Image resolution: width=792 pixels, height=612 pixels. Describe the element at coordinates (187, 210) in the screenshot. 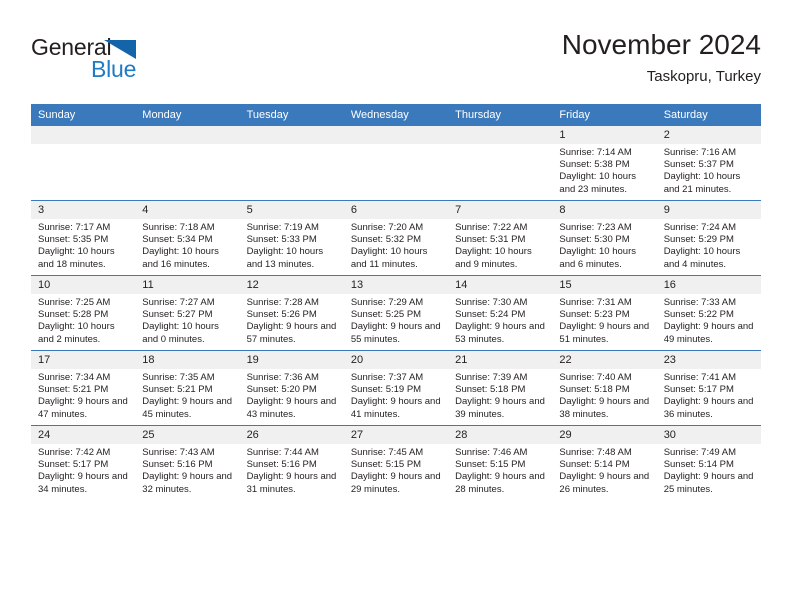

I see `day-number: 4` at that location.